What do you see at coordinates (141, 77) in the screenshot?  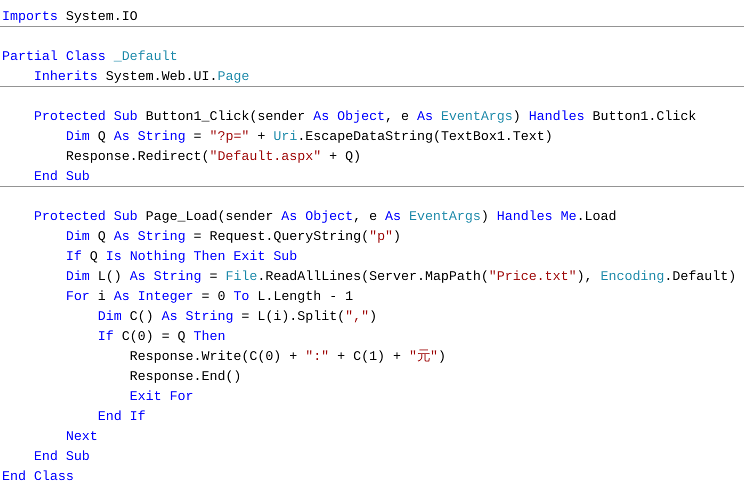 I see `code-line: Inherits System.Web.UI.Page` at bounding box center [141, 77].